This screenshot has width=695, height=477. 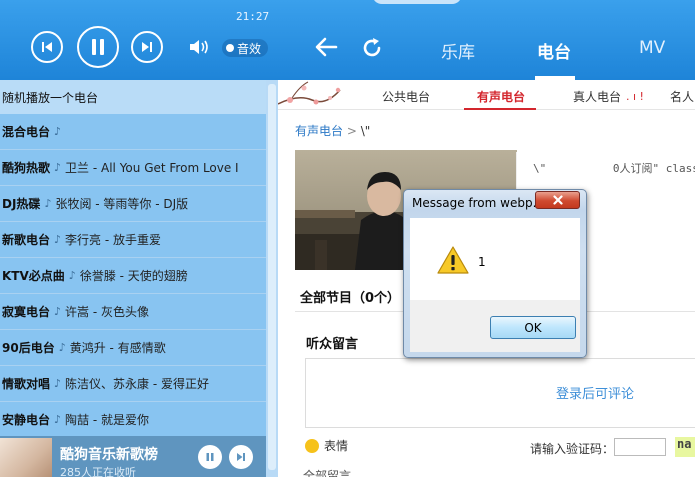 I want to click on dialog-footer: OK, so click(x=495, y=326).